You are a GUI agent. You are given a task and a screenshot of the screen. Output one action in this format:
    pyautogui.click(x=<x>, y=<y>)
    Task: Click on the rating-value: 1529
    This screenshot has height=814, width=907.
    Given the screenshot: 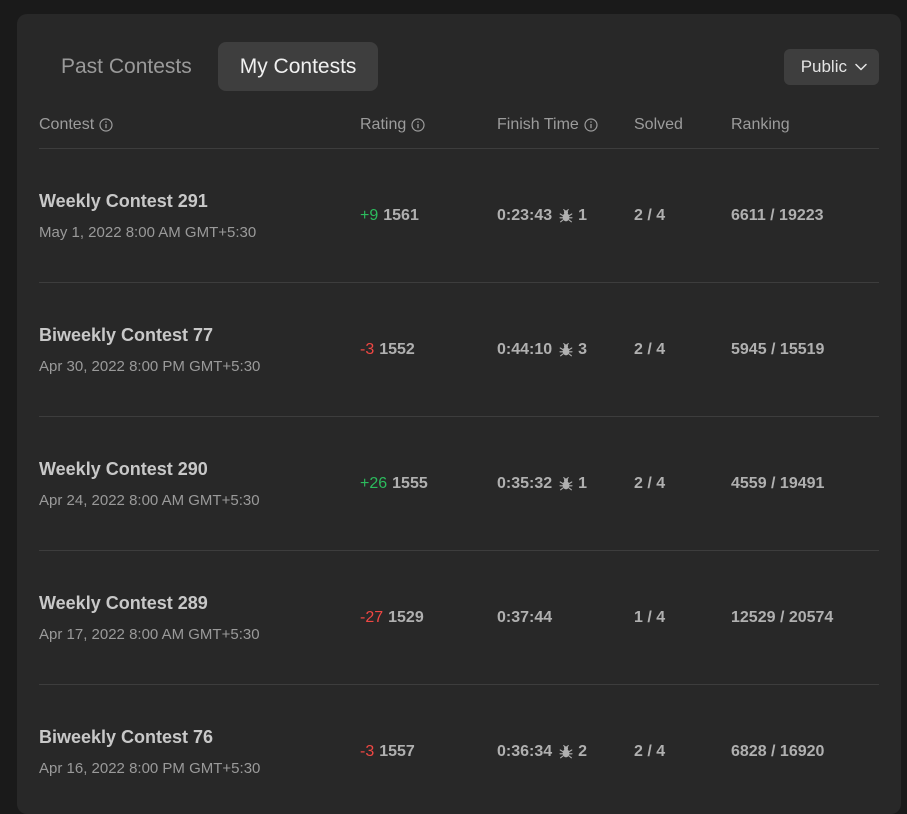 What is the action you would take?
    pyautogui.click(x=406, y=617)
    